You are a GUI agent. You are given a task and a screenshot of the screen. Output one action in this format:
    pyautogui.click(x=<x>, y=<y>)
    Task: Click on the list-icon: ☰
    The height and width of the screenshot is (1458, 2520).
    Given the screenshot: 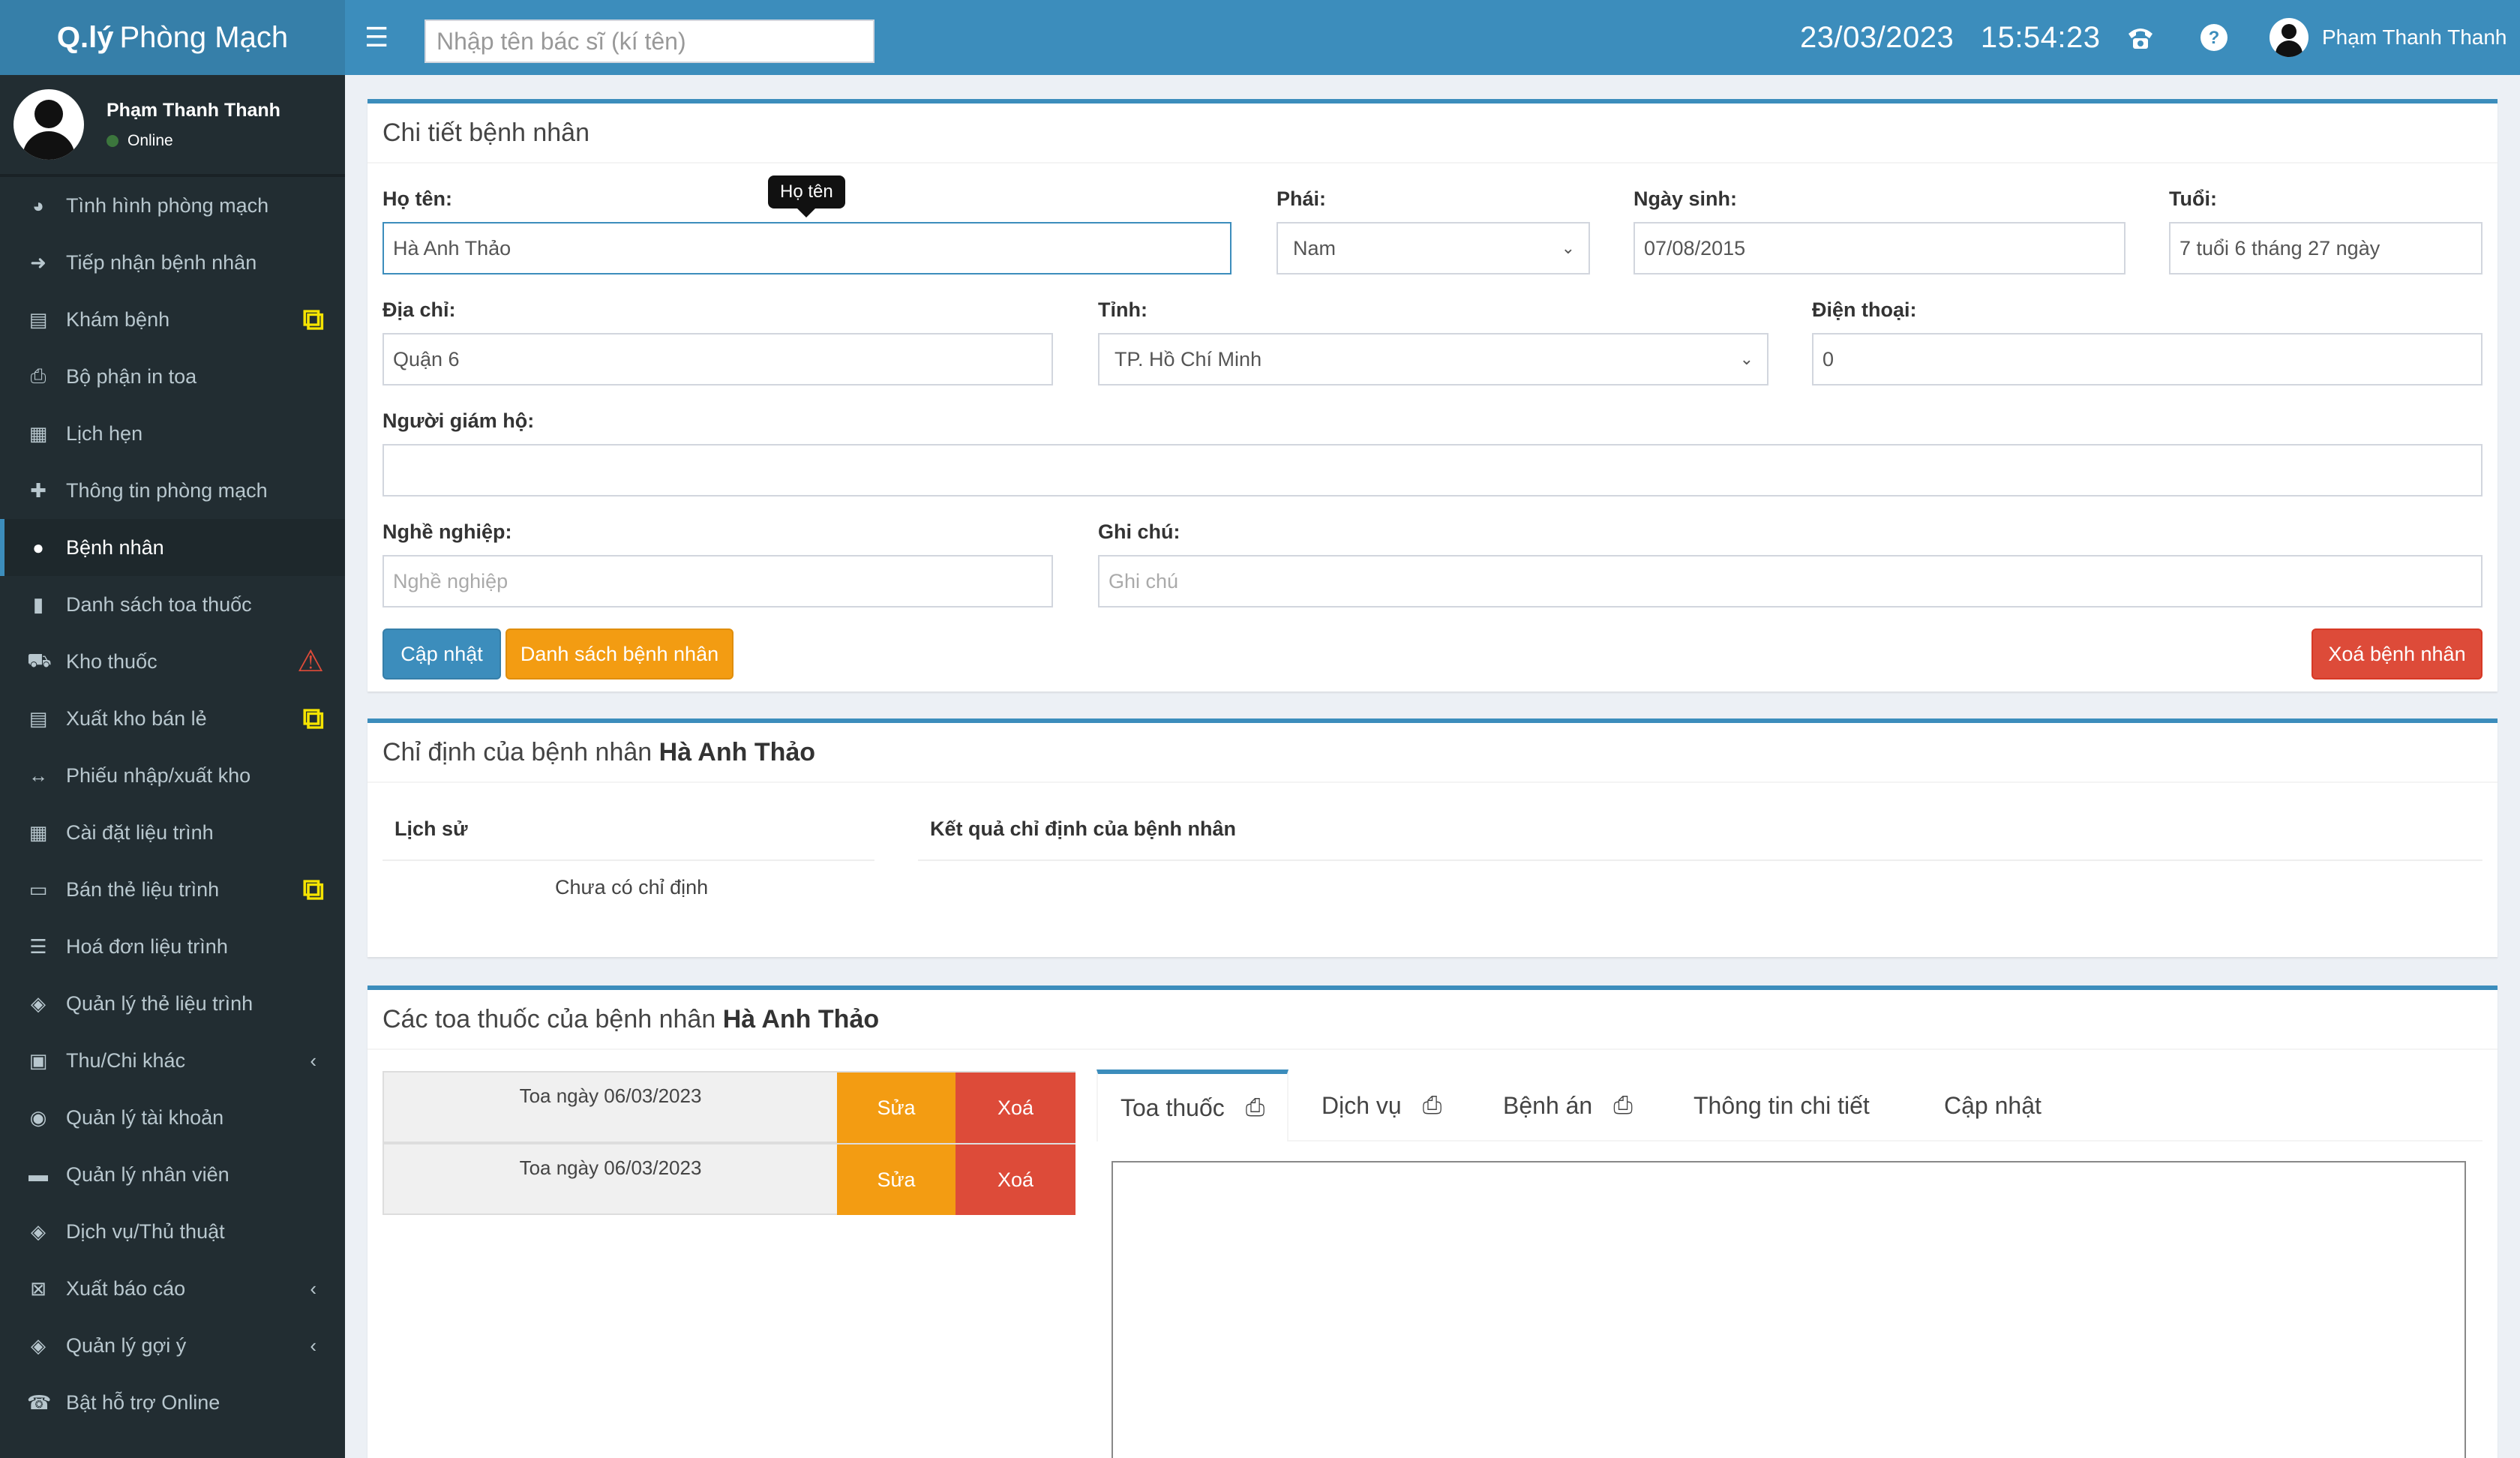 What is the action you would take?
    pyautogui.click(x=38, y=946)
    